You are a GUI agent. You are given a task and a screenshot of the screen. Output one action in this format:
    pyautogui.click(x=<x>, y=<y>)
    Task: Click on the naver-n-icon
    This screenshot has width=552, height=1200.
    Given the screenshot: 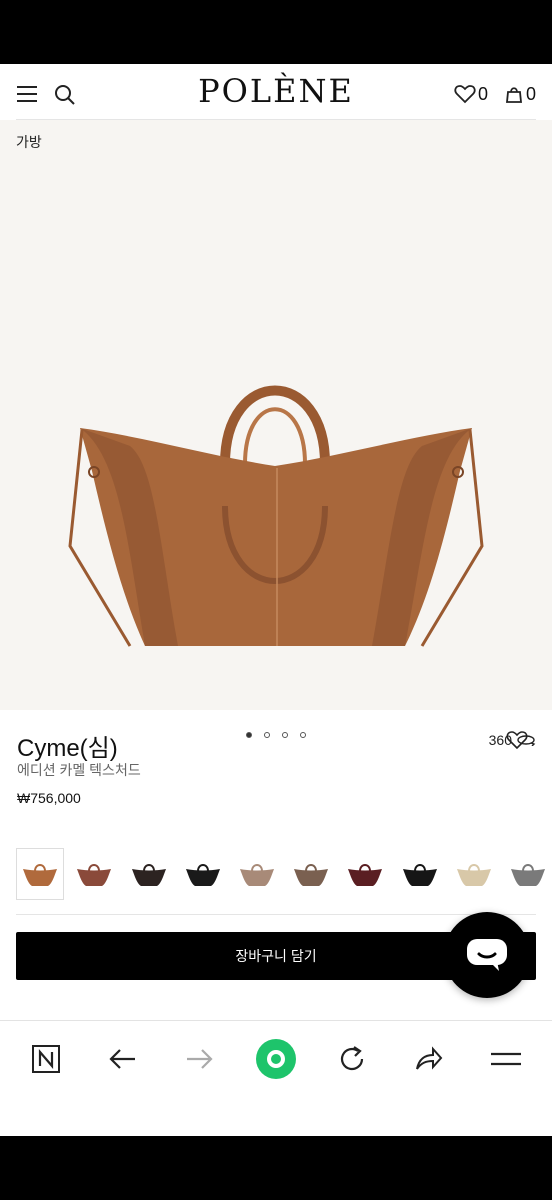 What is the action you would take?
    pyautogui.click(x=46, y=1059)
    